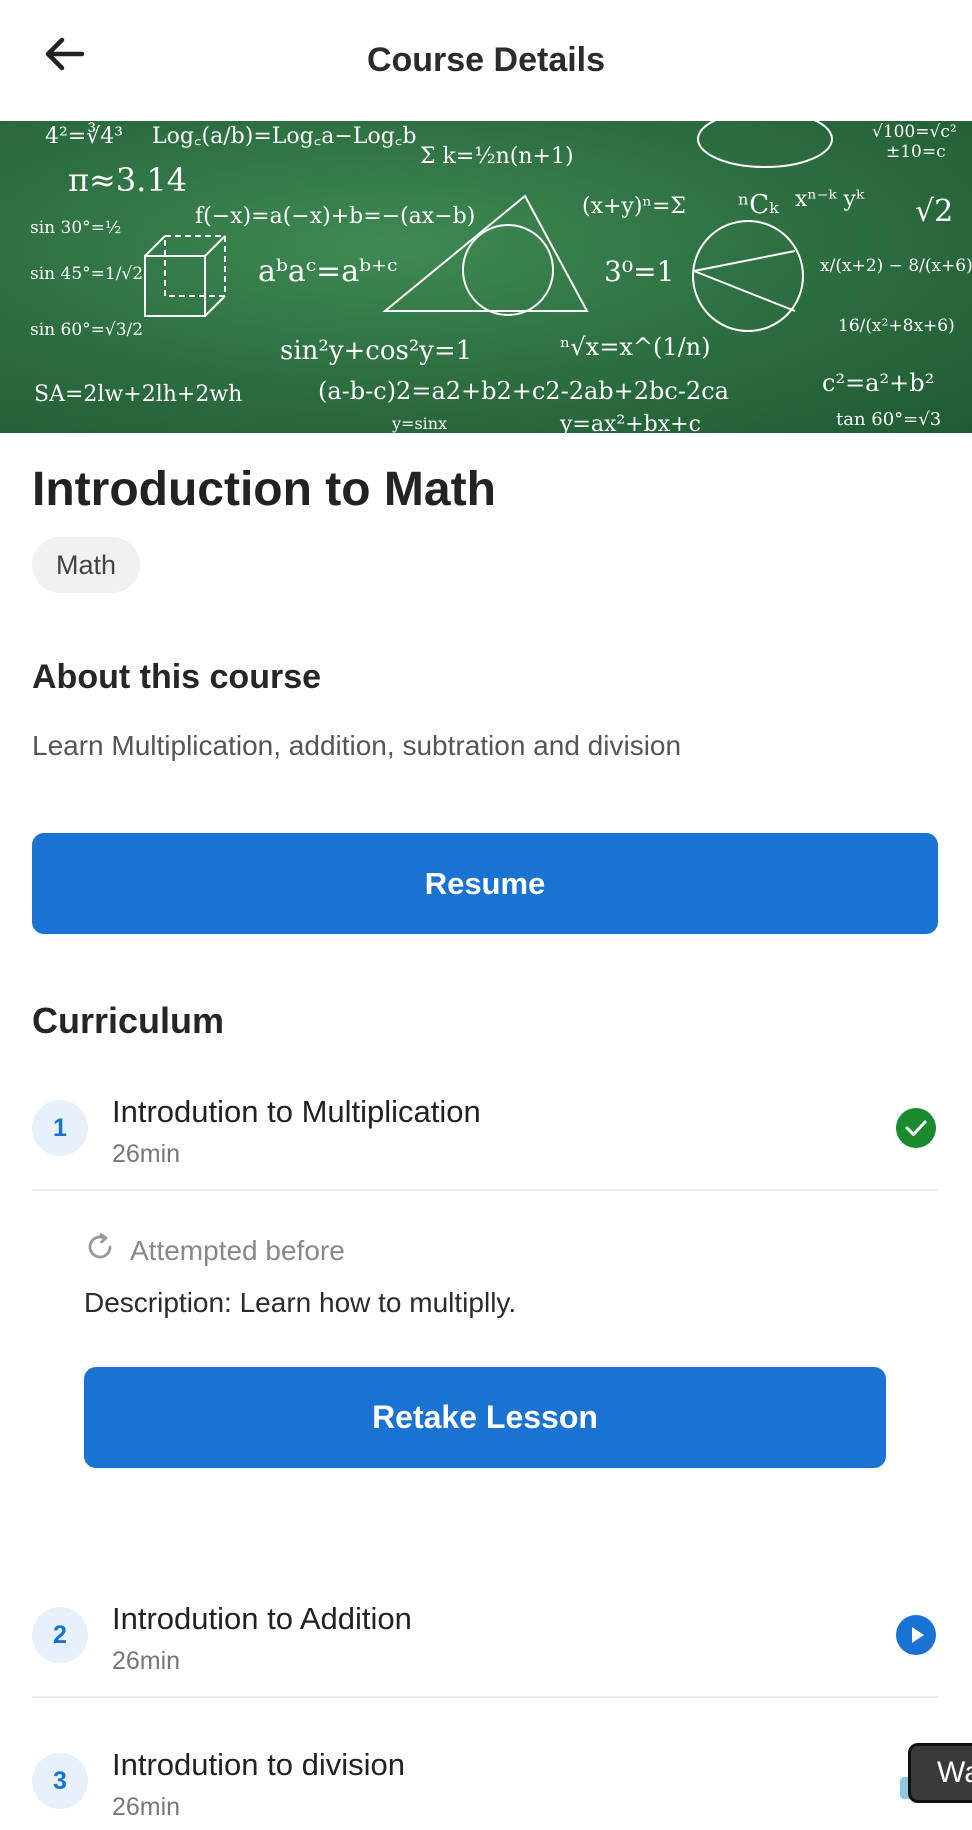  What do you see at coordinates (262, 1618) in the screenshot?
I see `lesson-title: Introdution to Addition` at bounding box center [262, 1618].